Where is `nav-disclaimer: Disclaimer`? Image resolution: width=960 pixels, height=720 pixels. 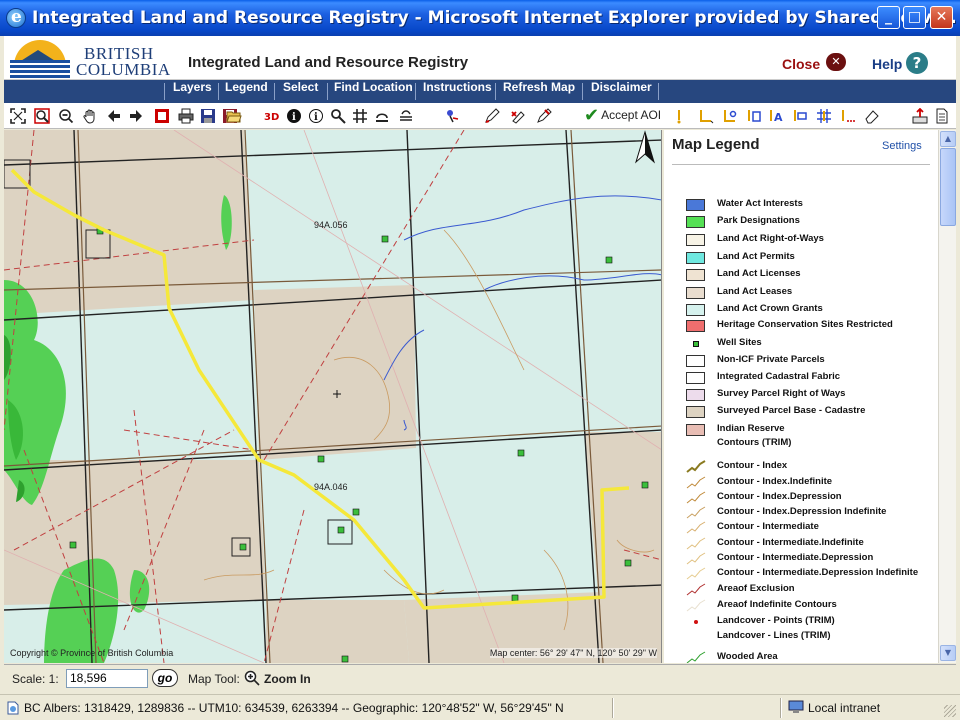
nav-disclaimer: Disclaimer is located at coordinates (621, 91).